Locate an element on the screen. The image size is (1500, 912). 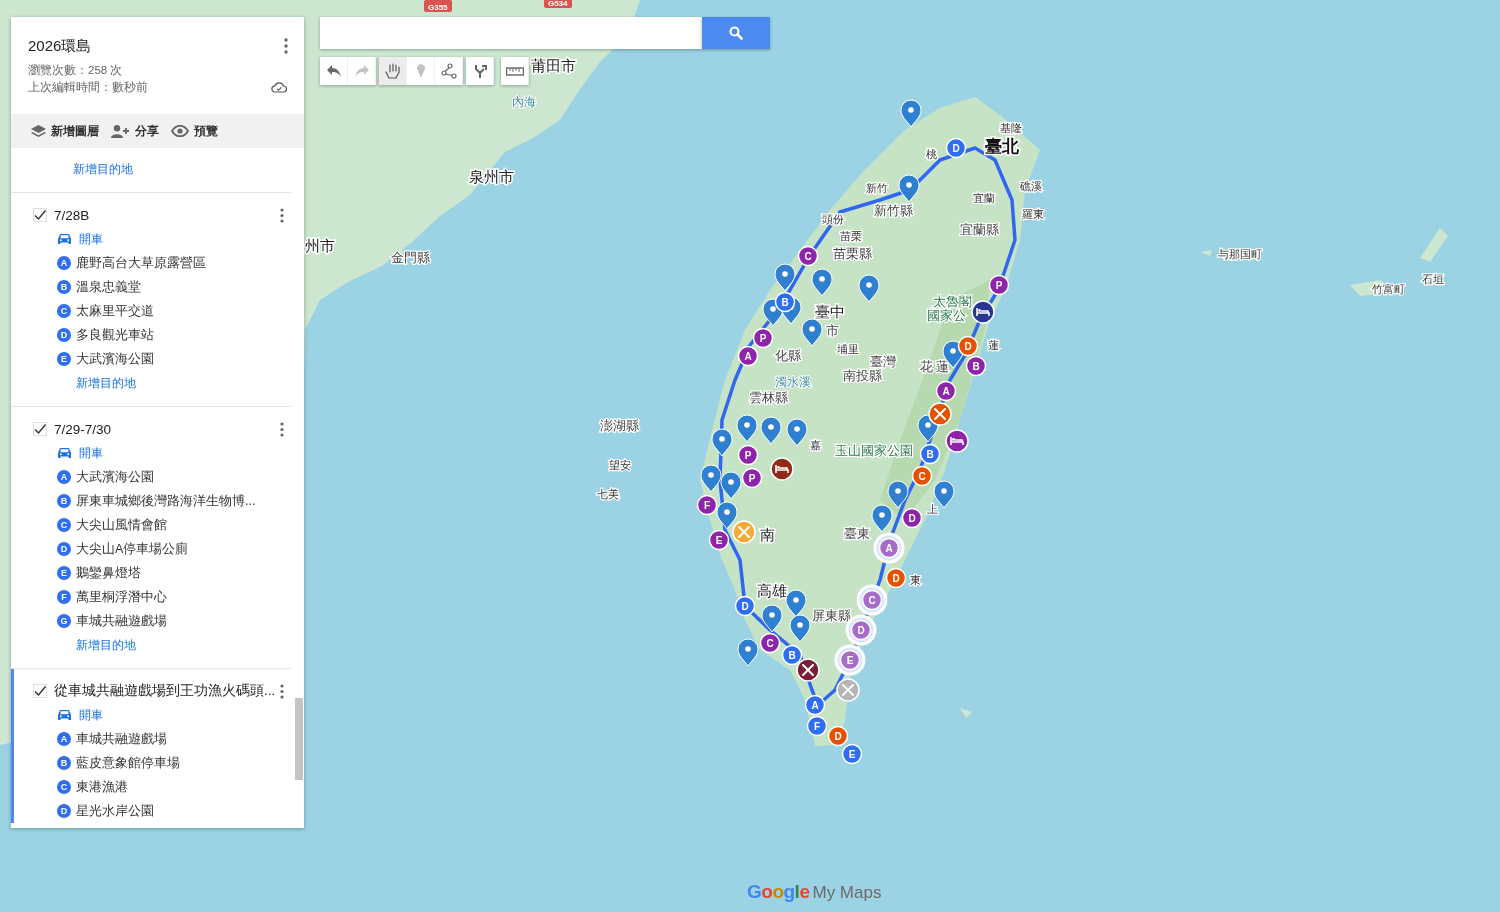
stop-name: 大尖山風情會館 is located at coordinates (121, 525).